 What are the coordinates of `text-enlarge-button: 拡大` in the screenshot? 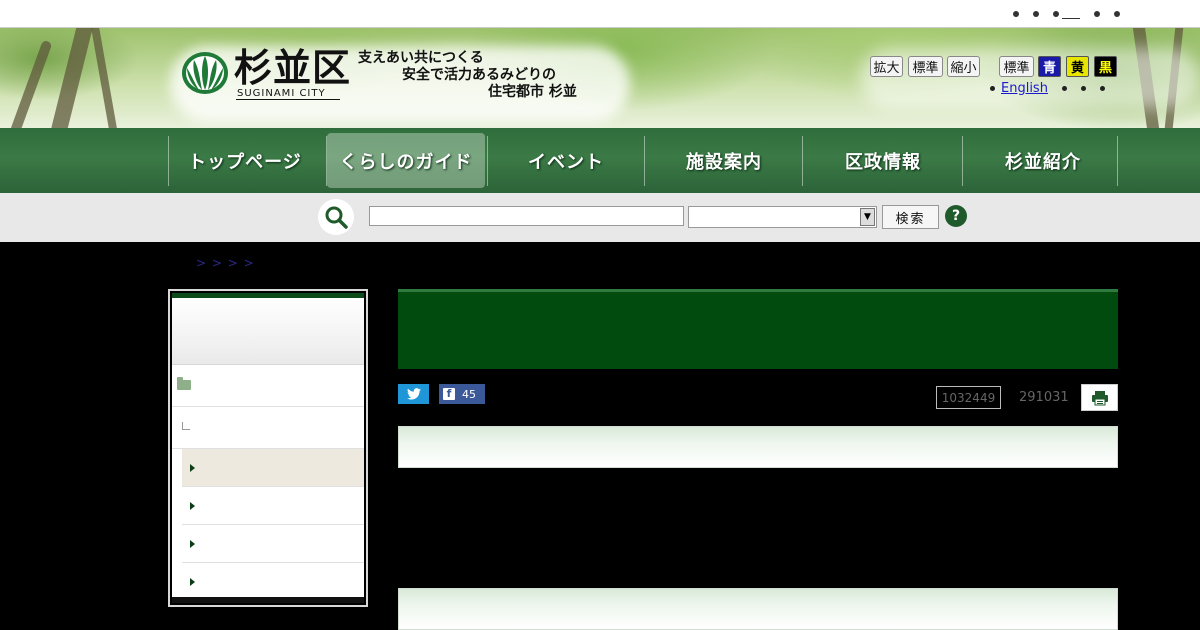 It's located at (886, 66).